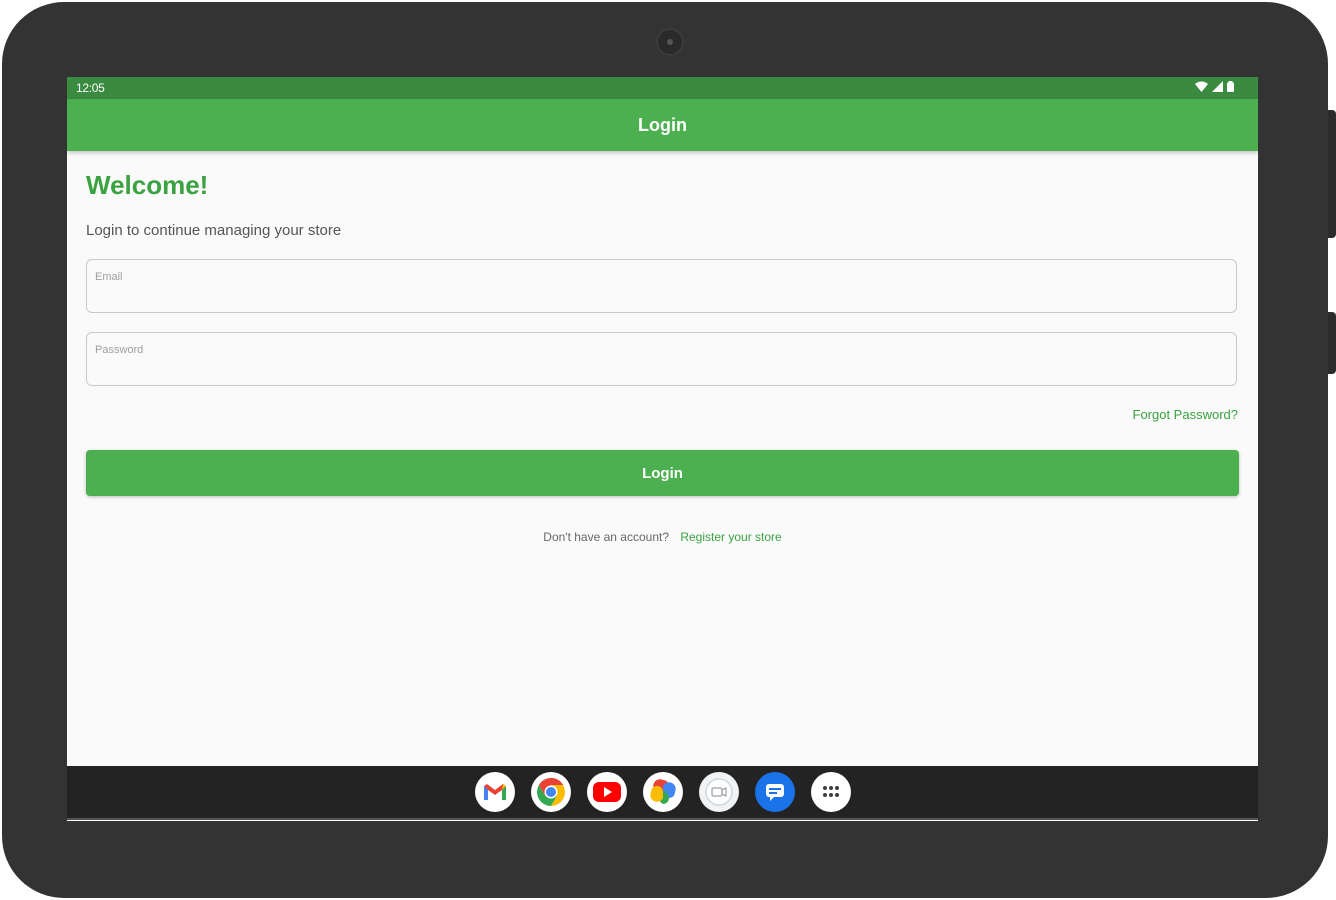 The width and height of the screenshot is (1336, 900). Describe the element at coordinates (551, 792) in the screenshot. I see `chrome-icon` at that location.